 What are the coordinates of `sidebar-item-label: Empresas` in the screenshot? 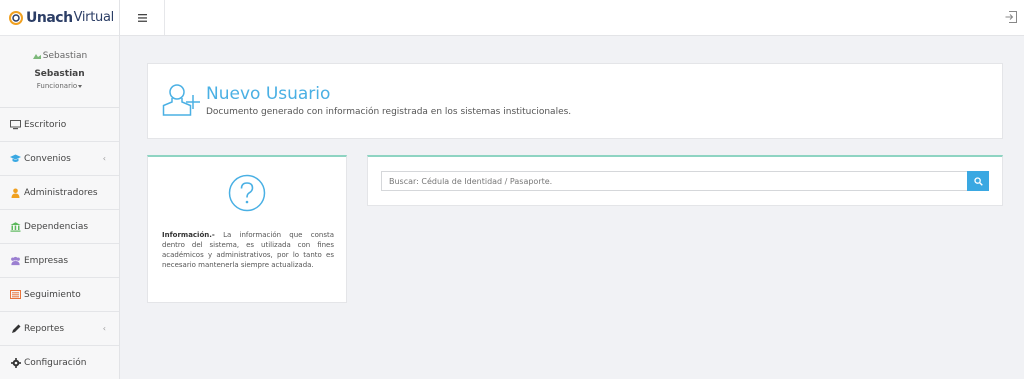 It's located at (46, 260).